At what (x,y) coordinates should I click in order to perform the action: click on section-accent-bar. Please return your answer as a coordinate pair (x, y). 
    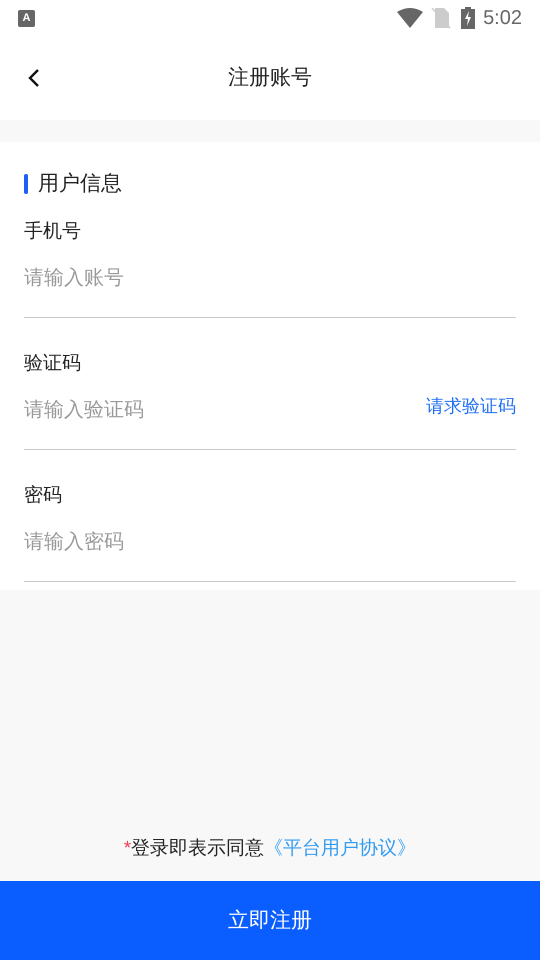
    Looking at the image, I should click on (26, 184).